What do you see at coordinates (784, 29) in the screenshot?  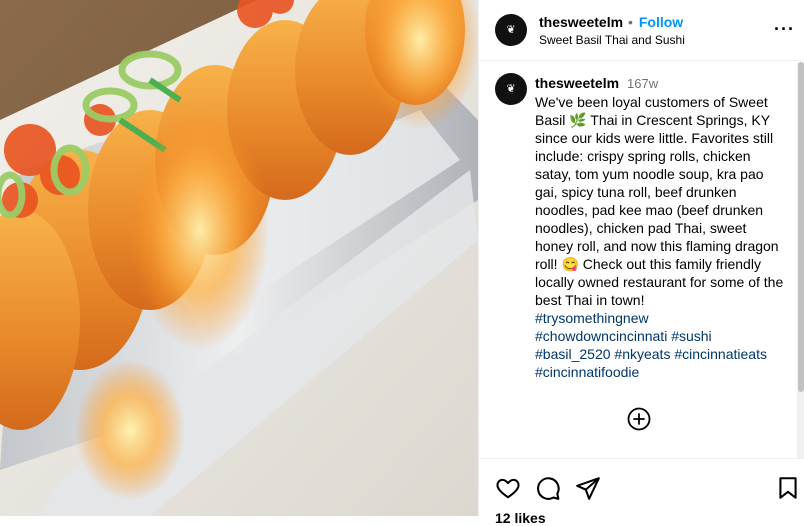 I see `more-options-icon: ···` at bounding box center [784, 29].